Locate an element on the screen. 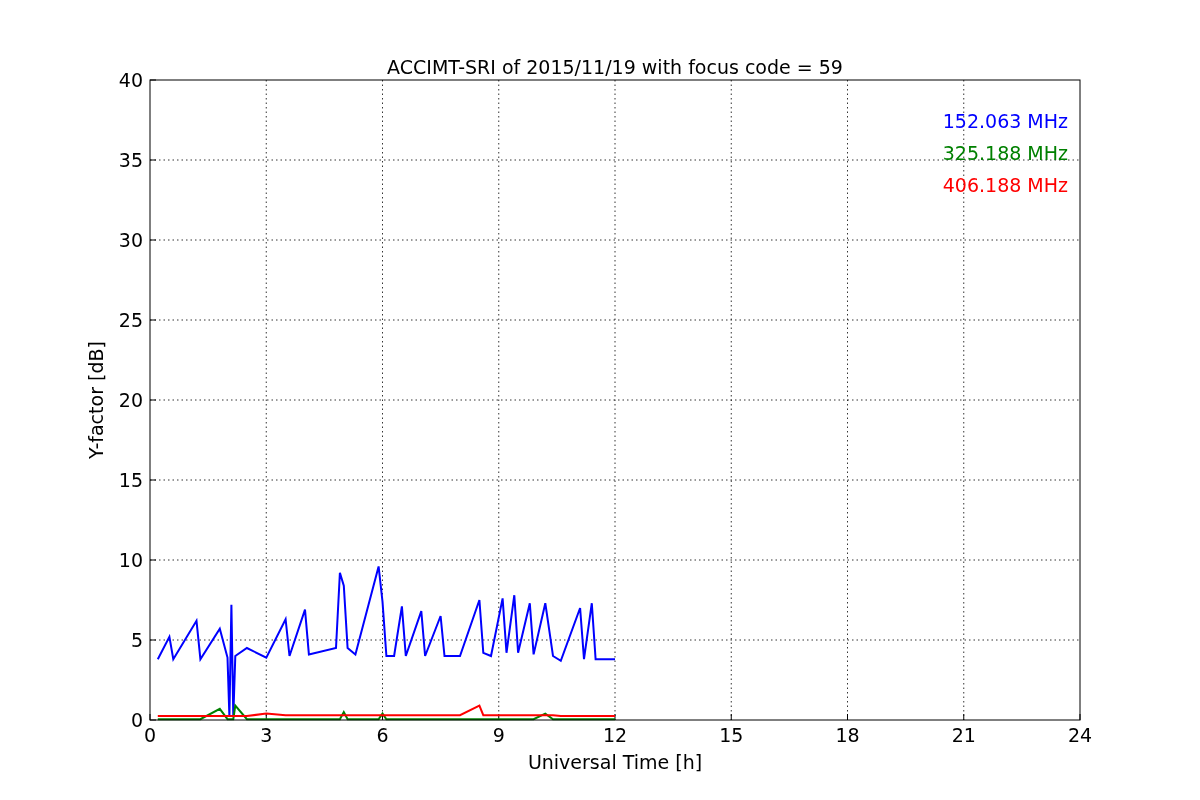 Image resolution: width=1200 pixels, height=800 pixels. y-tick-label: 40 is located at coordinates (130, 80).